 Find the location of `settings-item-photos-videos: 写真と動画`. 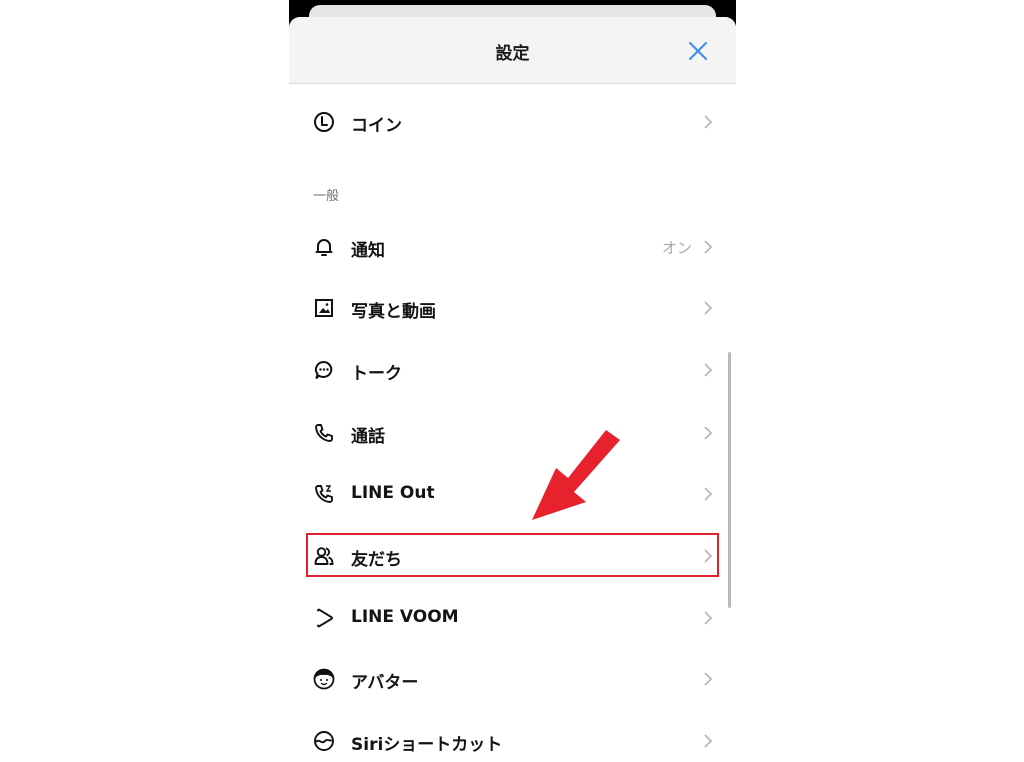

settings-item-photos-videos: 写真と動画 is located at coordinates (512, 308).